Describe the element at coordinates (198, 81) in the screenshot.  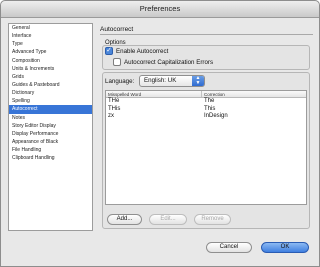
I see `select-arrows-icon: ▲ ▼` at that location.